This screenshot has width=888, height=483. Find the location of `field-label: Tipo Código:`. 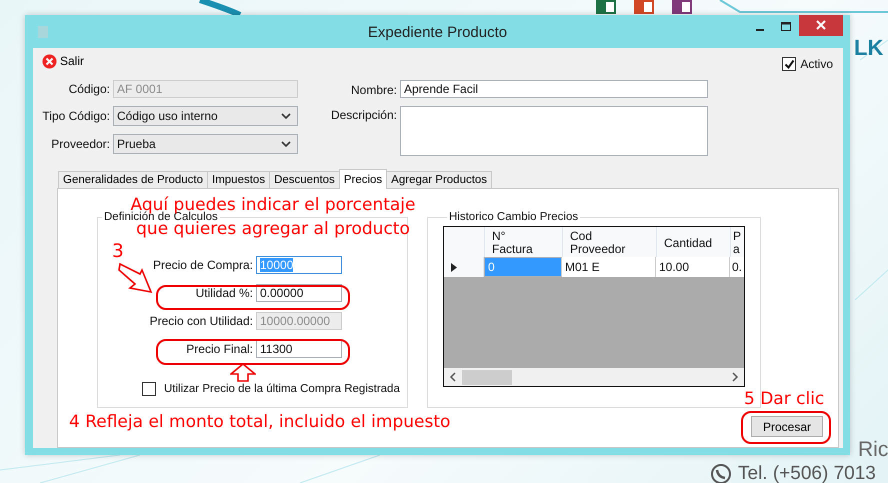

field-label: Tipo Código: is located at coordinates (75, 116).